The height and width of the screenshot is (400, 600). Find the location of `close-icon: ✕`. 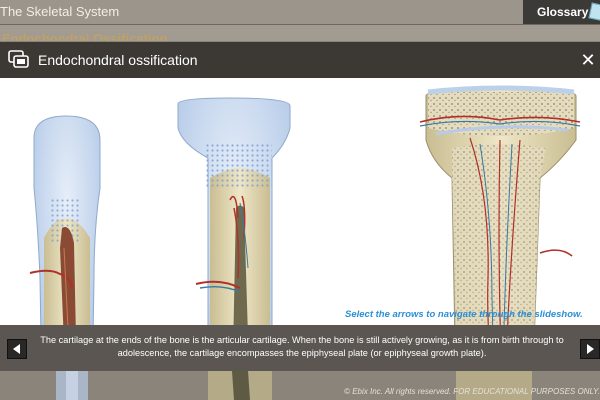

close-icon: ✕ is located at coordinates (588, 60).